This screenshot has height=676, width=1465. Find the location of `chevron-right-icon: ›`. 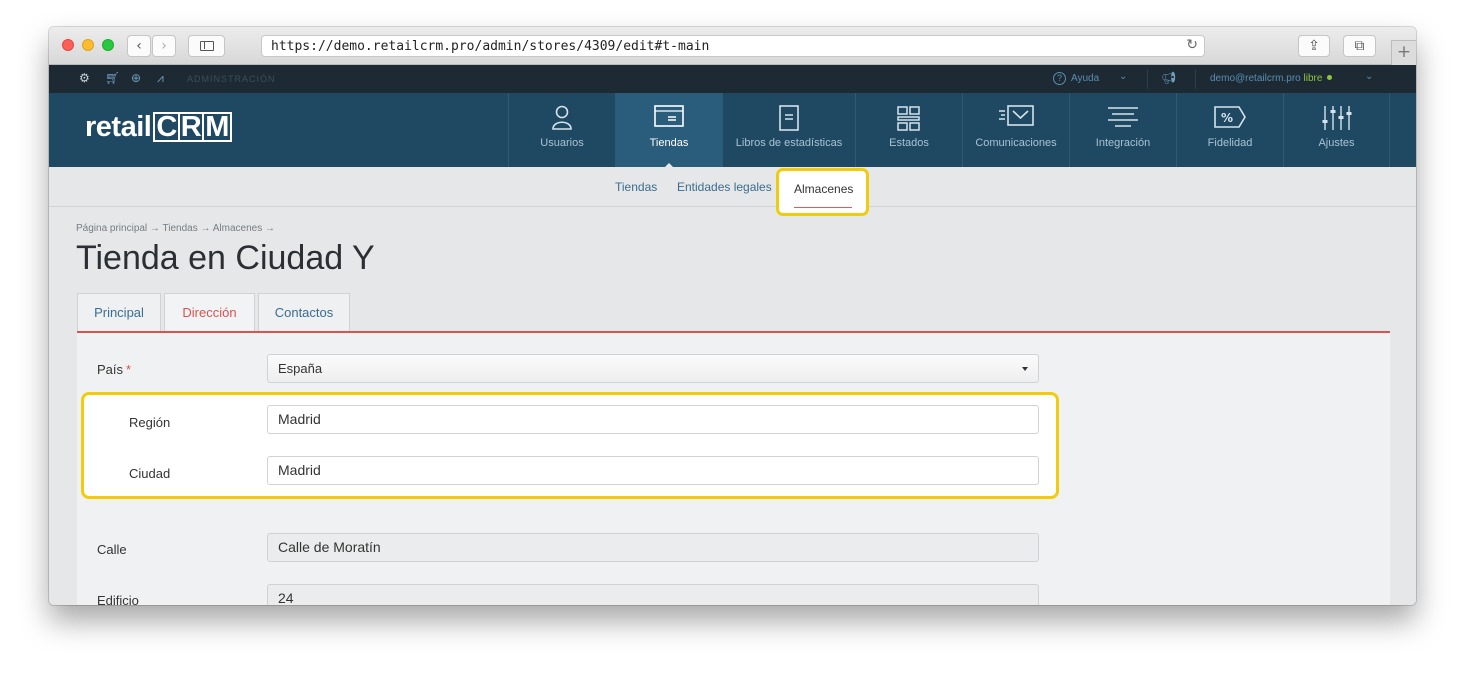

chevron-right-icon: › is located at coordinates (164, 46).